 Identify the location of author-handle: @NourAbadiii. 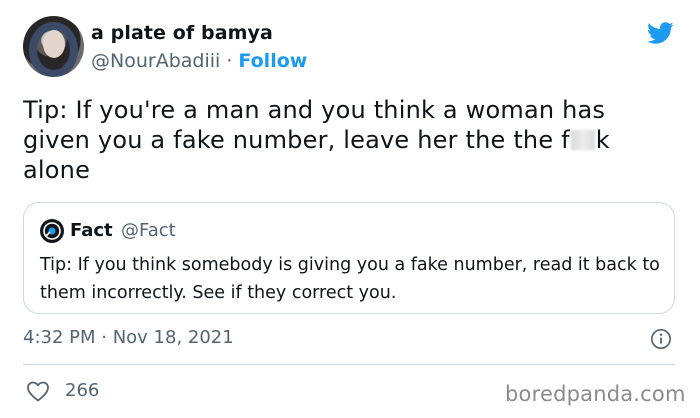
(155, 61).